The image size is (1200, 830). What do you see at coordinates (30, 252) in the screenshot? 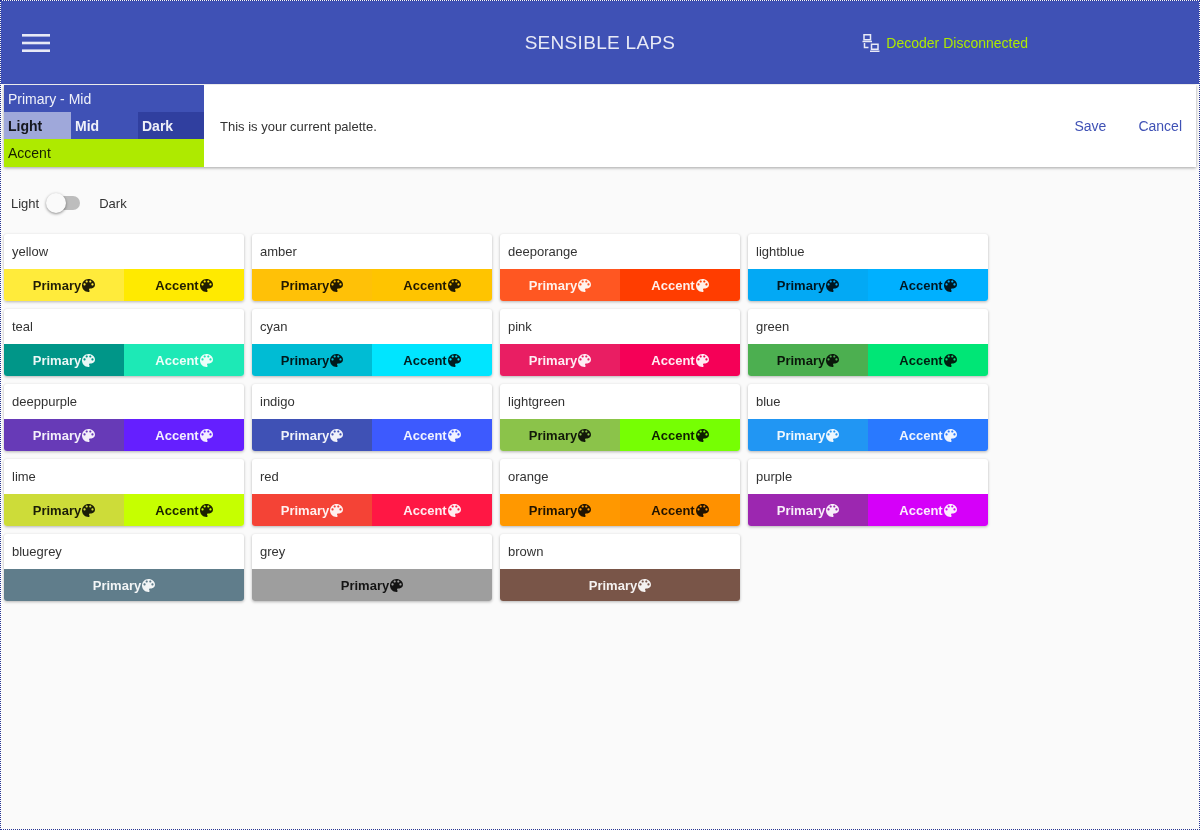
I see `palette-name: yellow` at bounding box center [30, 252].